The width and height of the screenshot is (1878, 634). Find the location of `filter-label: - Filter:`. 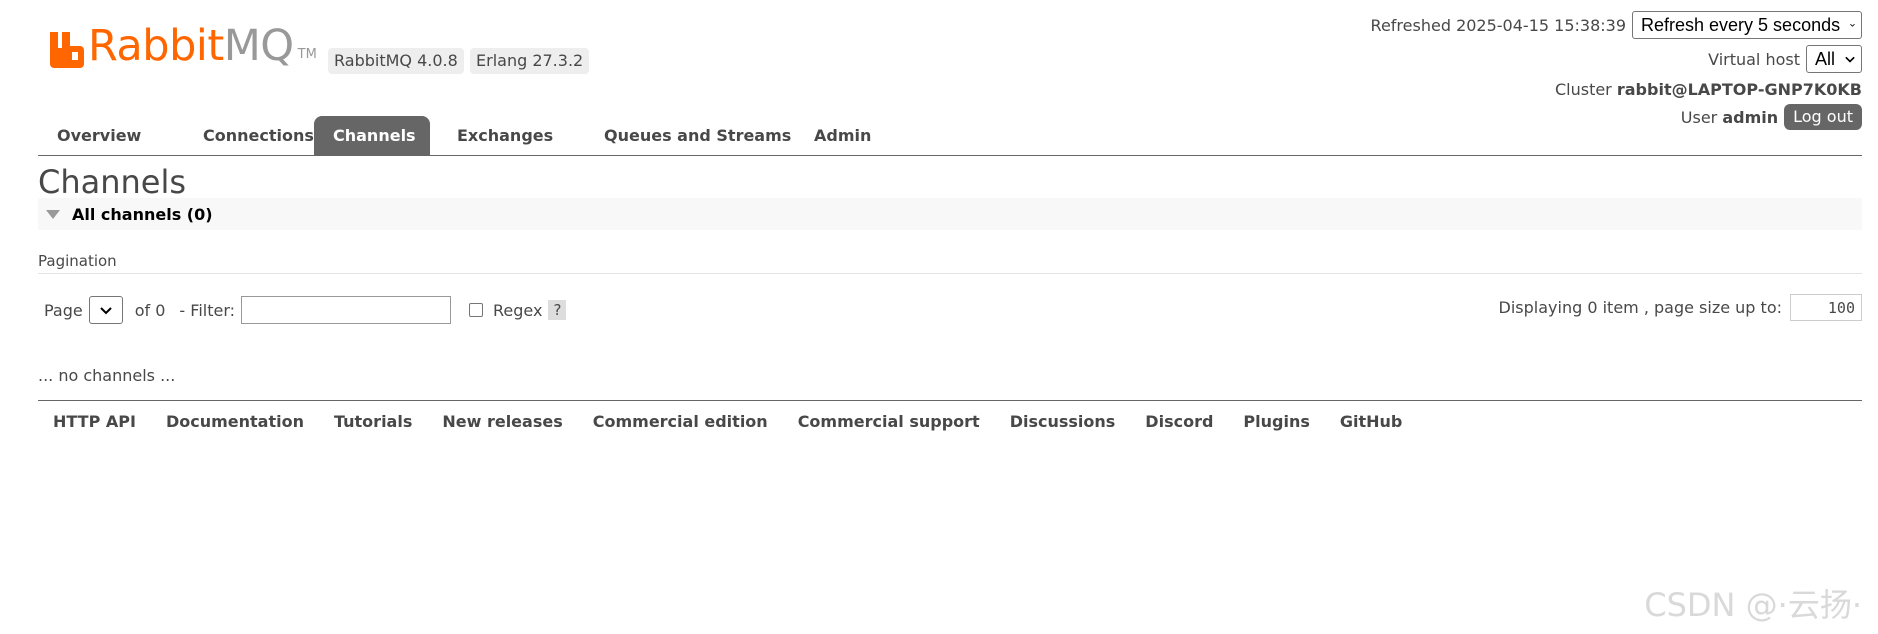

filter-label: - Filter: is located at coordinates (207, 310).